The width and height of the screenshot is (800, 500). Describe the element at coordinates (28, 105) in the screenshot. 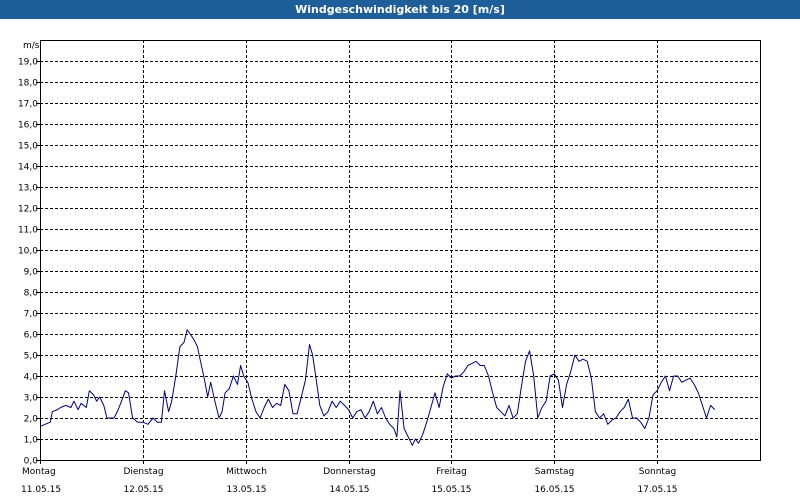

I see `y-tick-label: 17,0` at that location.